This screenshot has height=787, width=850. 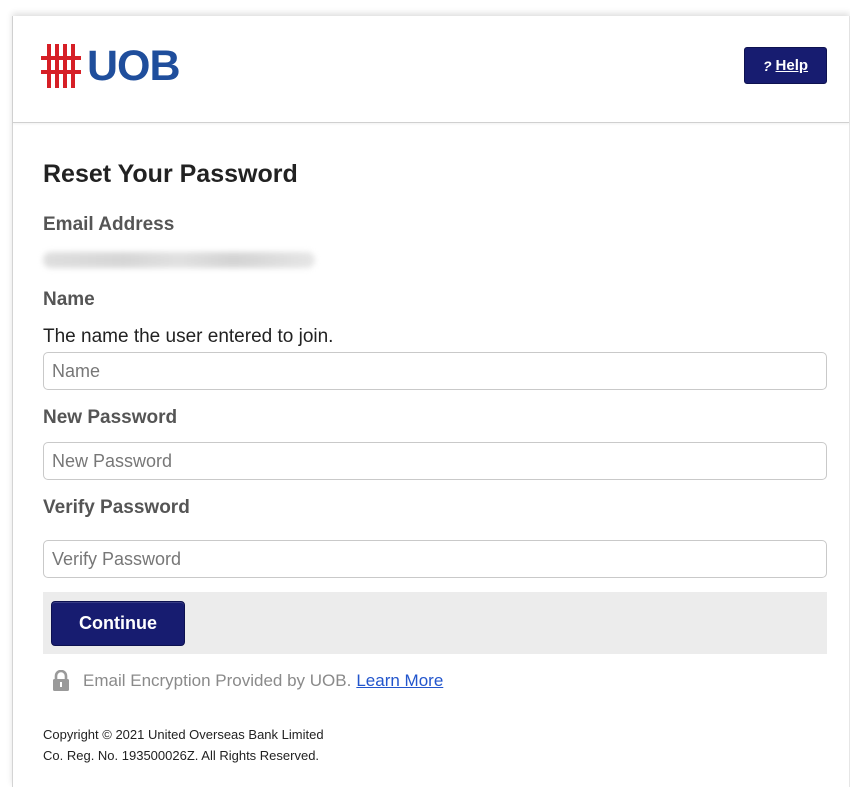 I want to click on header: UOB ? Help, so click(x=431, y=69).